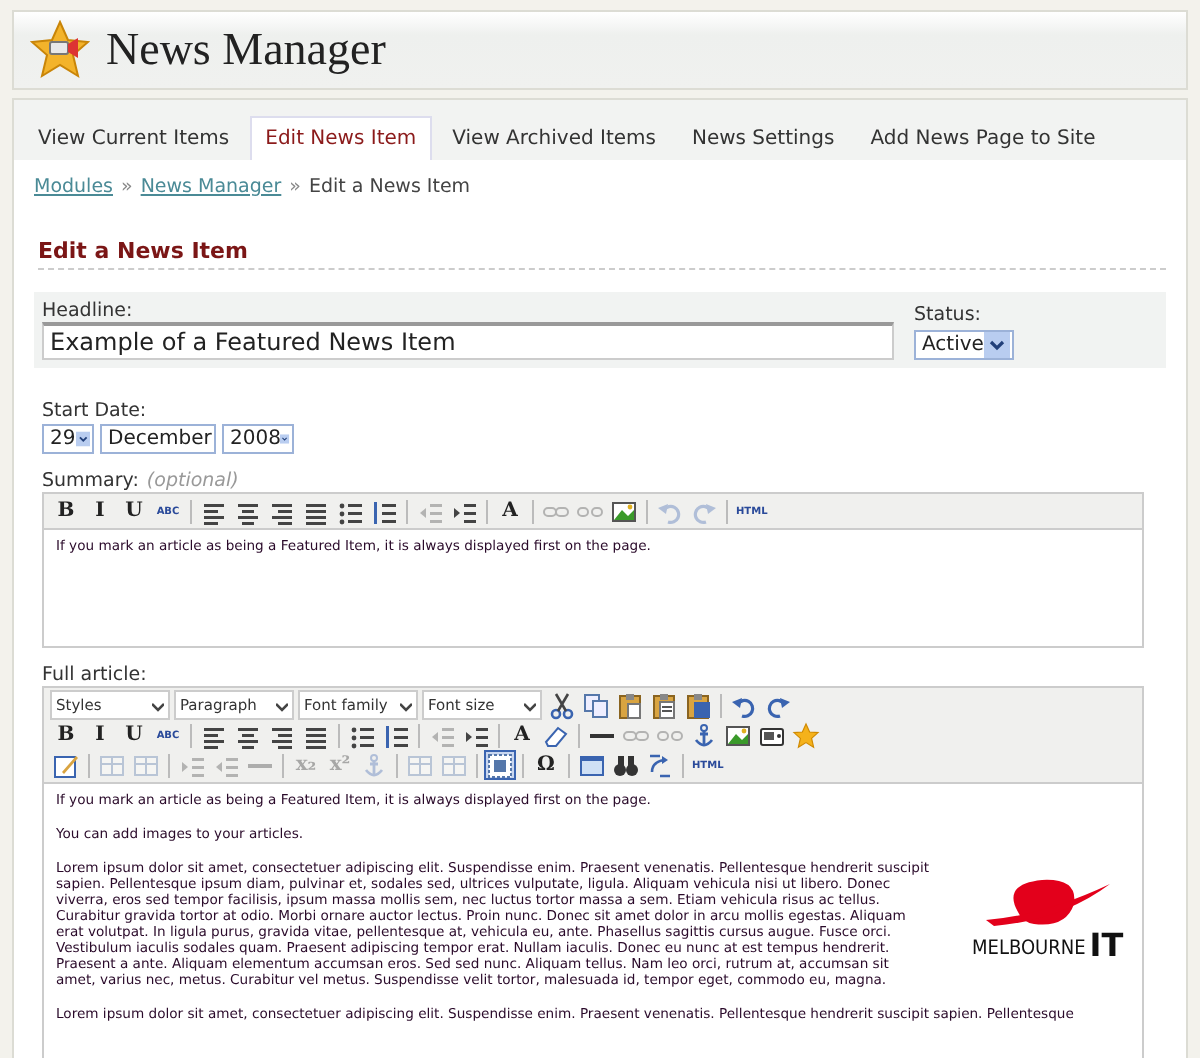 The image size is (1200, 1058). Describe the element at coordinates (468, 341) in the screenshot. I see `headline-field: Example of a Featured News Item` at that location.